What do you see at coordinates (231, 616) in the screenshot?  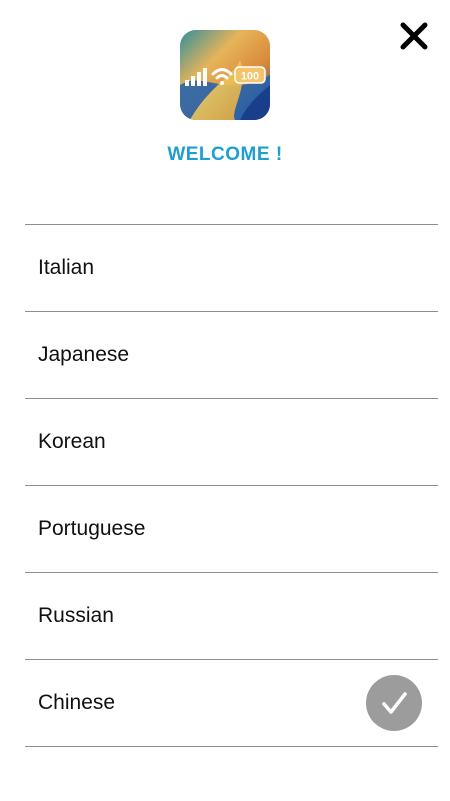 I see `language-item-russian: Russian` at bounding box center [231, 616].